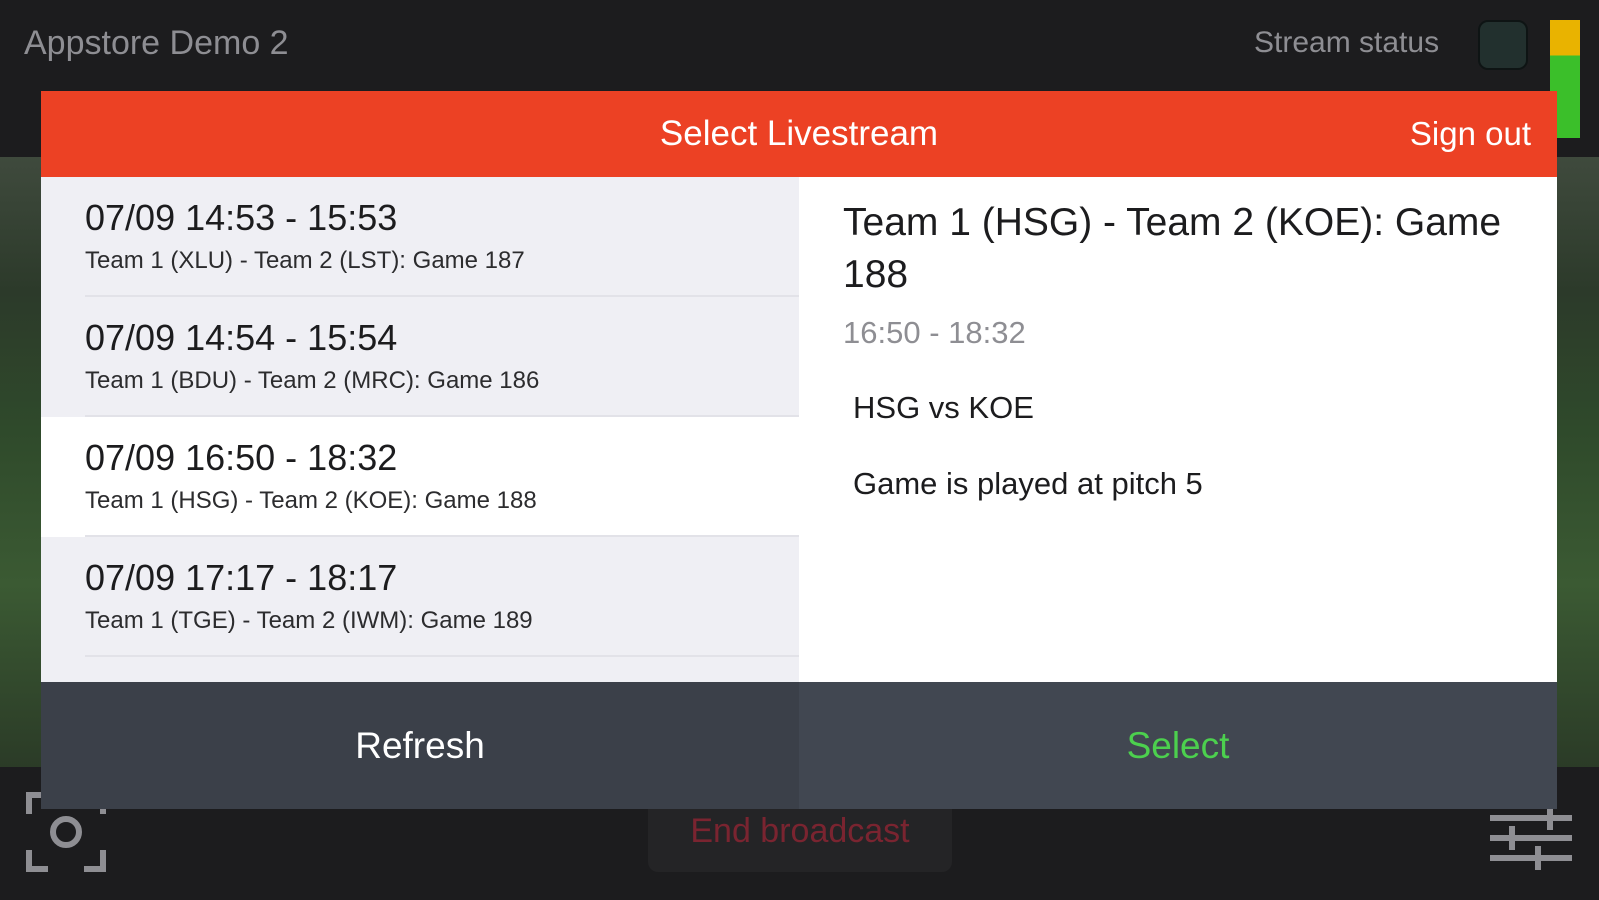  I want to click on item-time: 07/09 17:17 - 18:17, so click(241, 577).